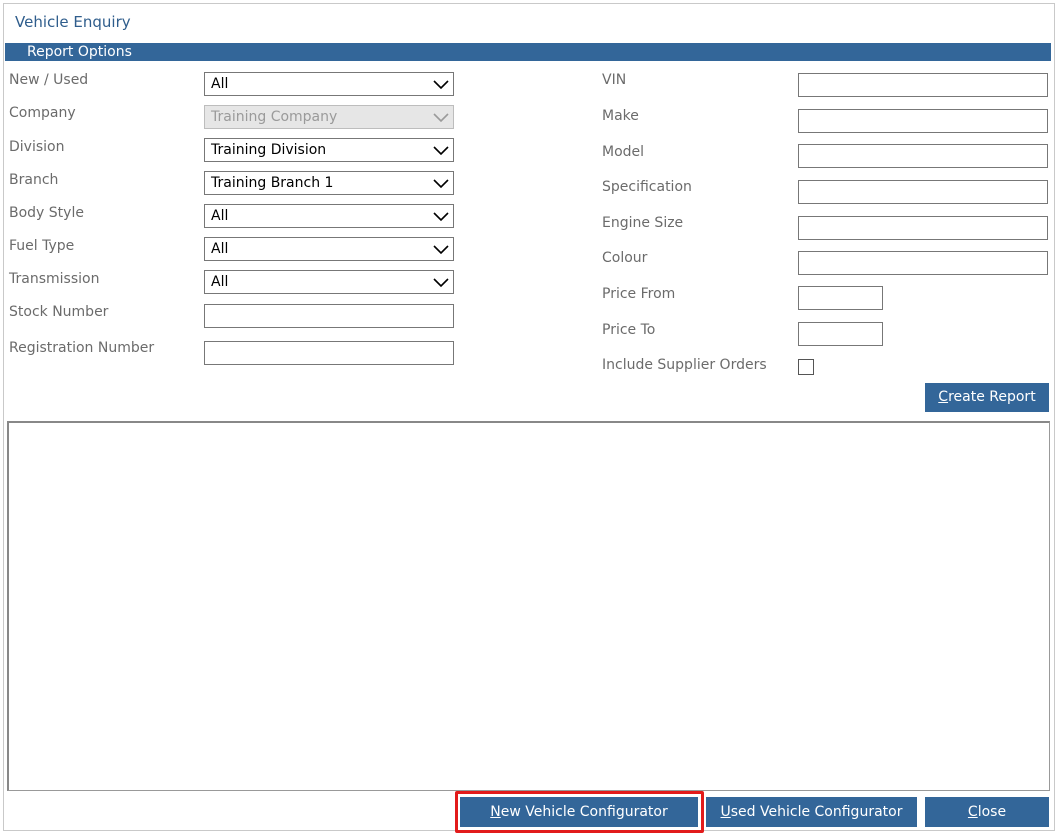  Describe the element at coordinates (46, 213) in the screenshot. I see `body-style-label: Body Style` at that location.